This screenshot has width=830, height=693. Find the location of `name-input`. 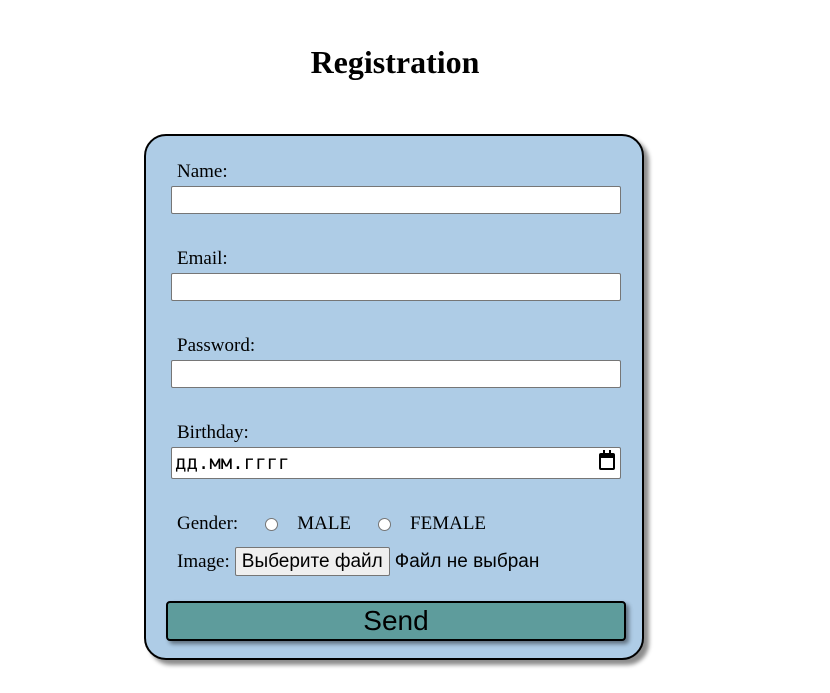

name-input is located at coordinates (396, 200).